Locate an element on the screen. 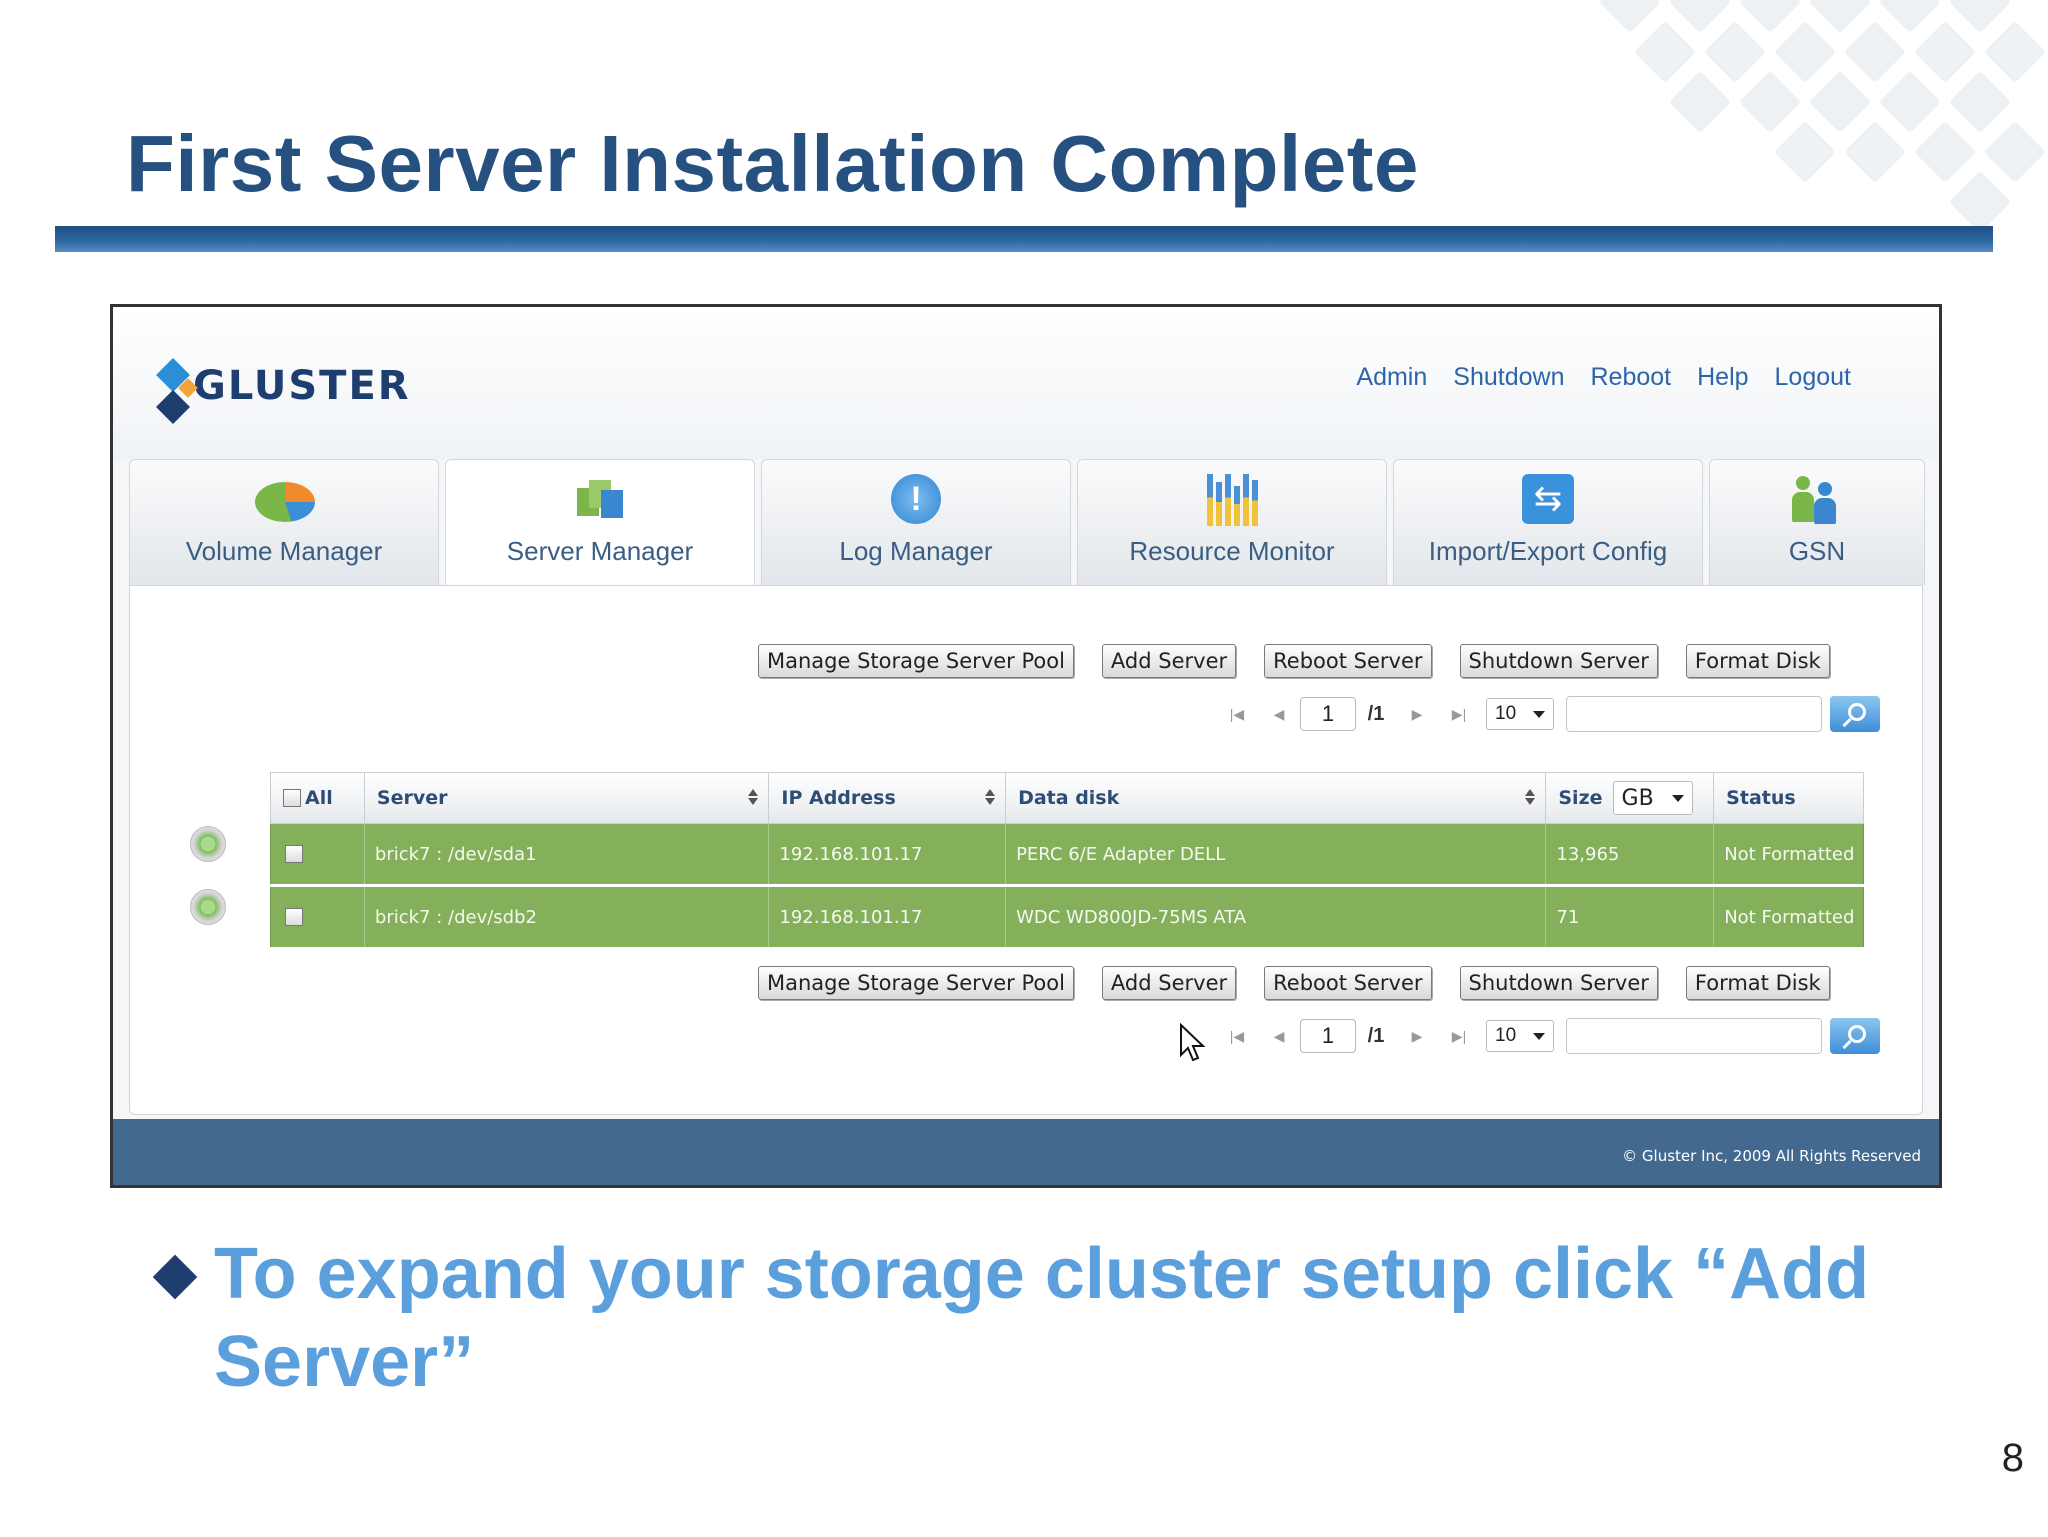  tab-label: Volume Manager is located at coordinates (284, 551).